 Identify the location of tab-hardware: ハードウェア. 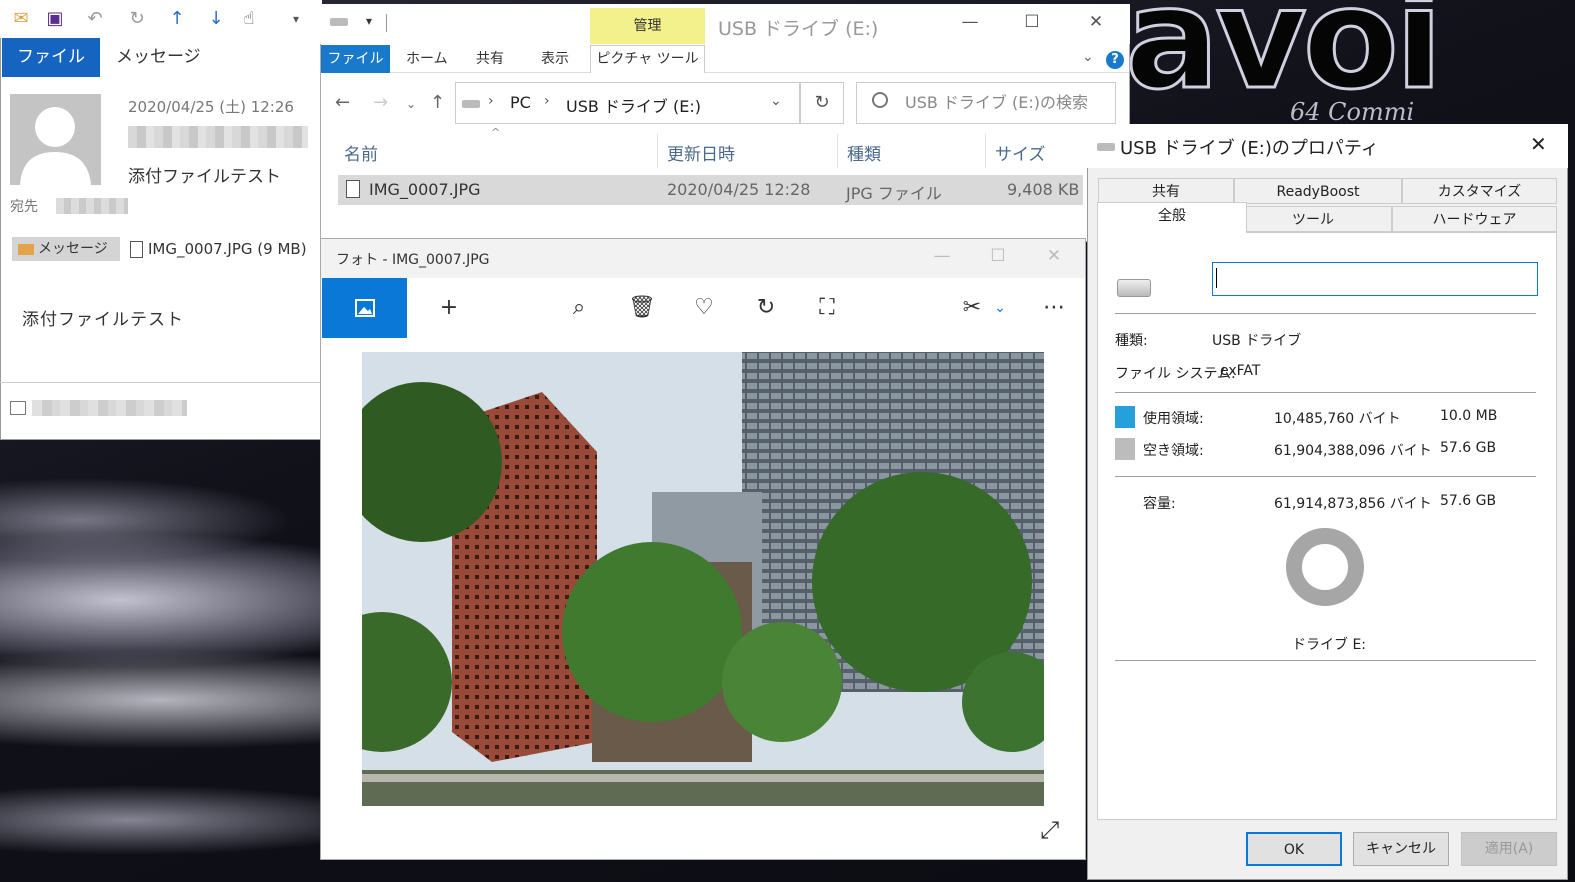
(1474, 219).